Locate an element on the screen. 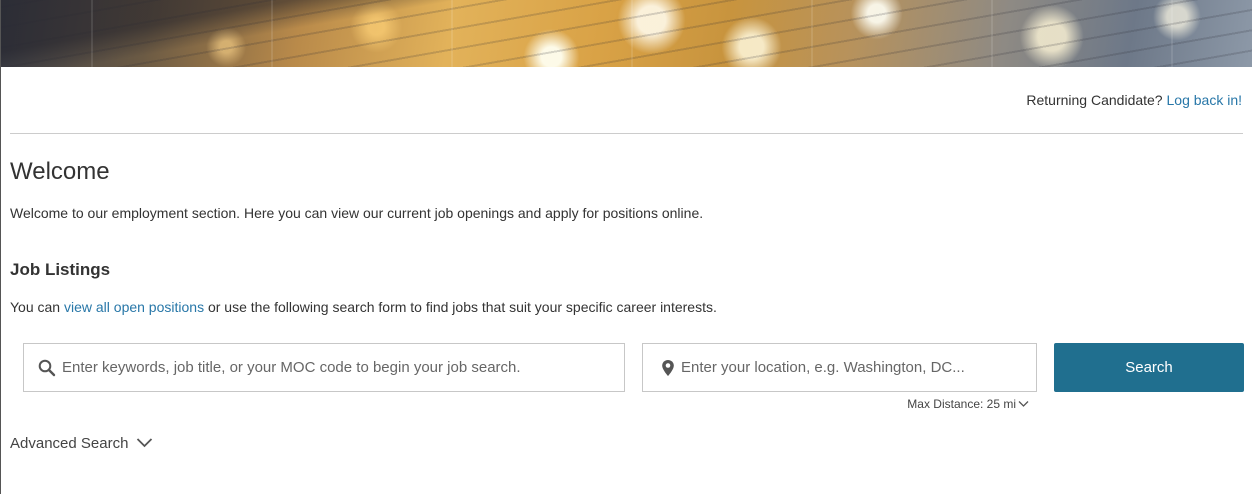  advanced-search-label: Advanced Search is located at coordinates (69, 443).